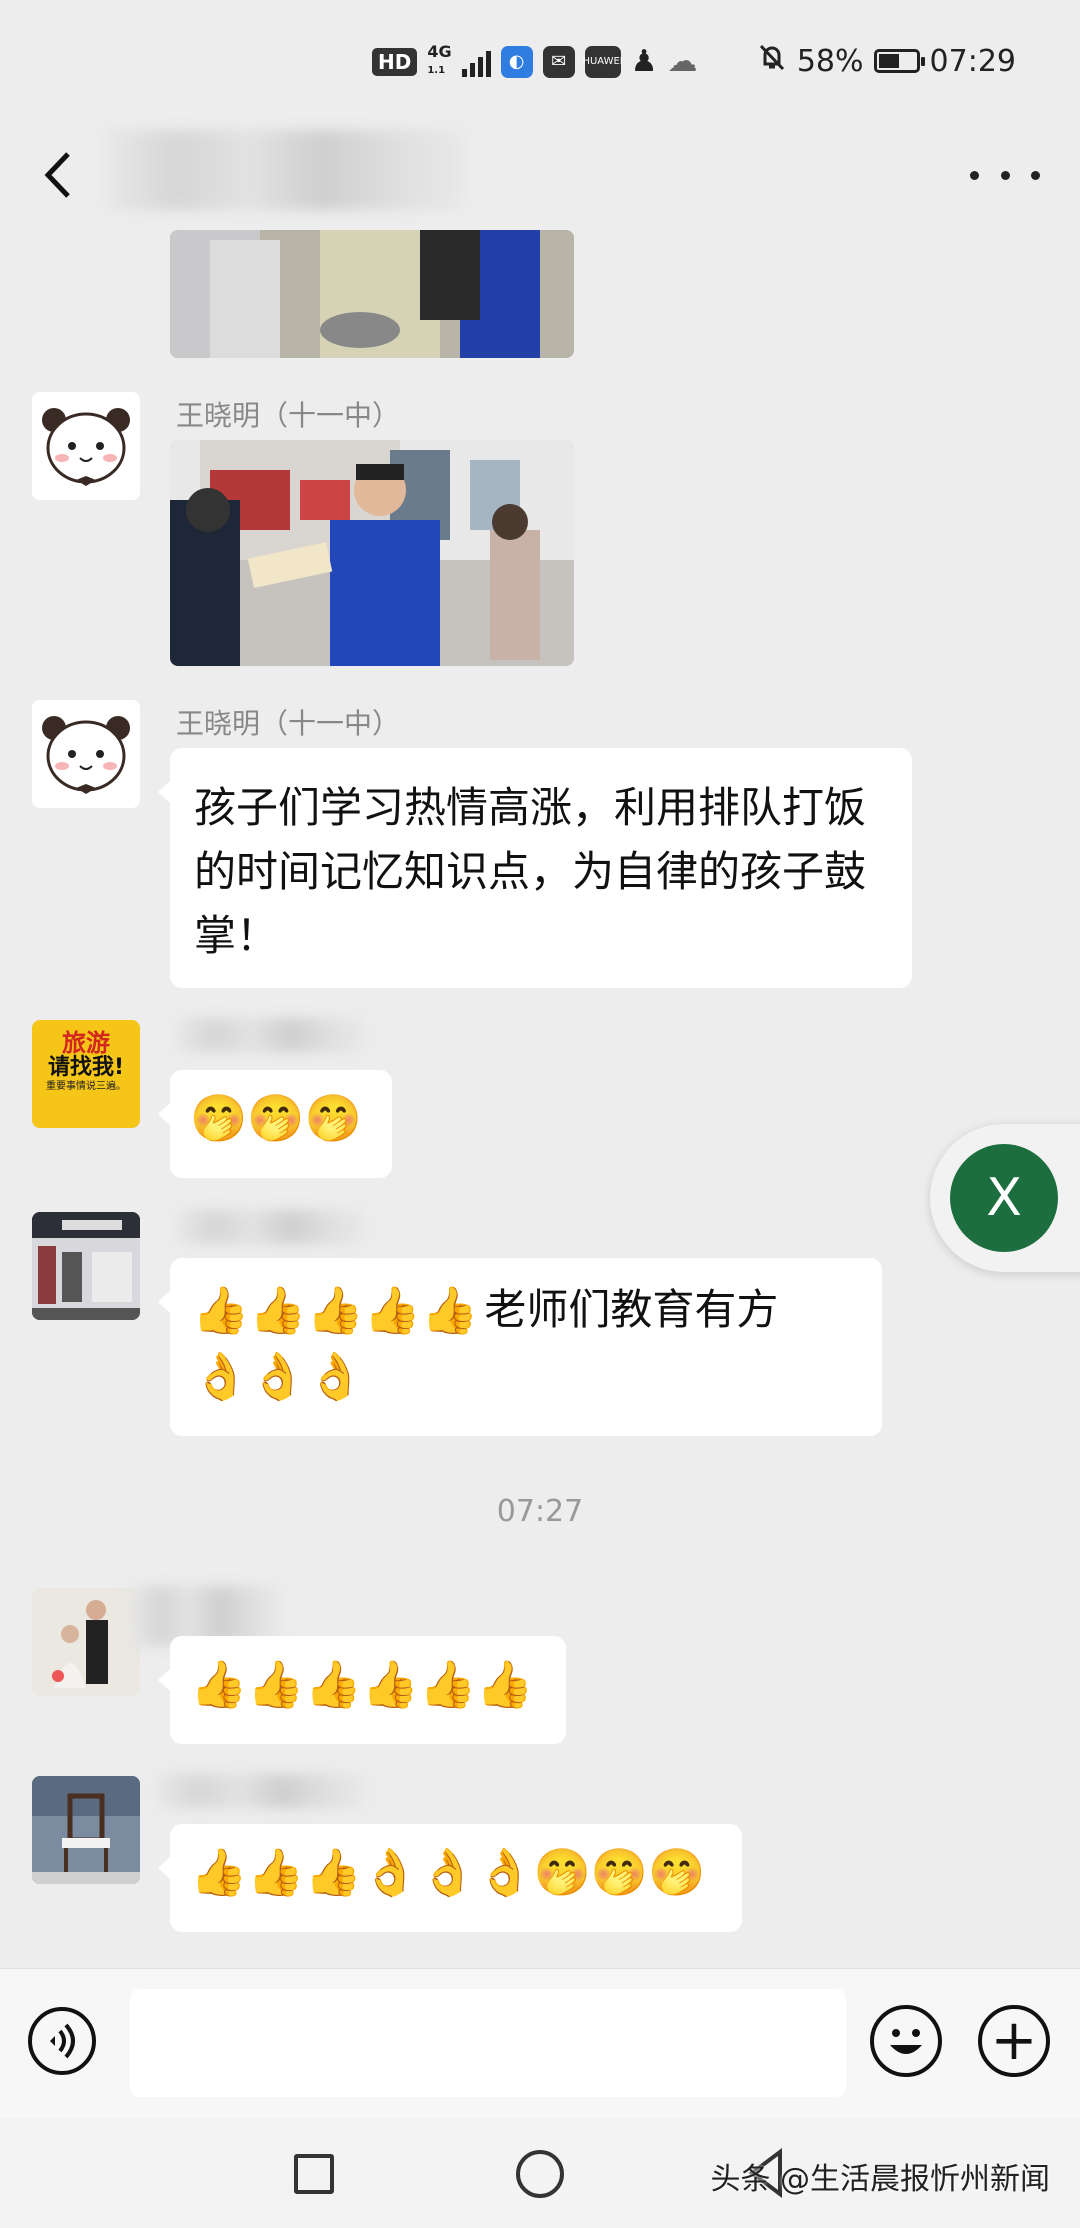 The image size is (1080, 2228). What do you see at coordinates (540, 175) in the screenshot?
I see `chat-header` at bounding box center [540, 175].